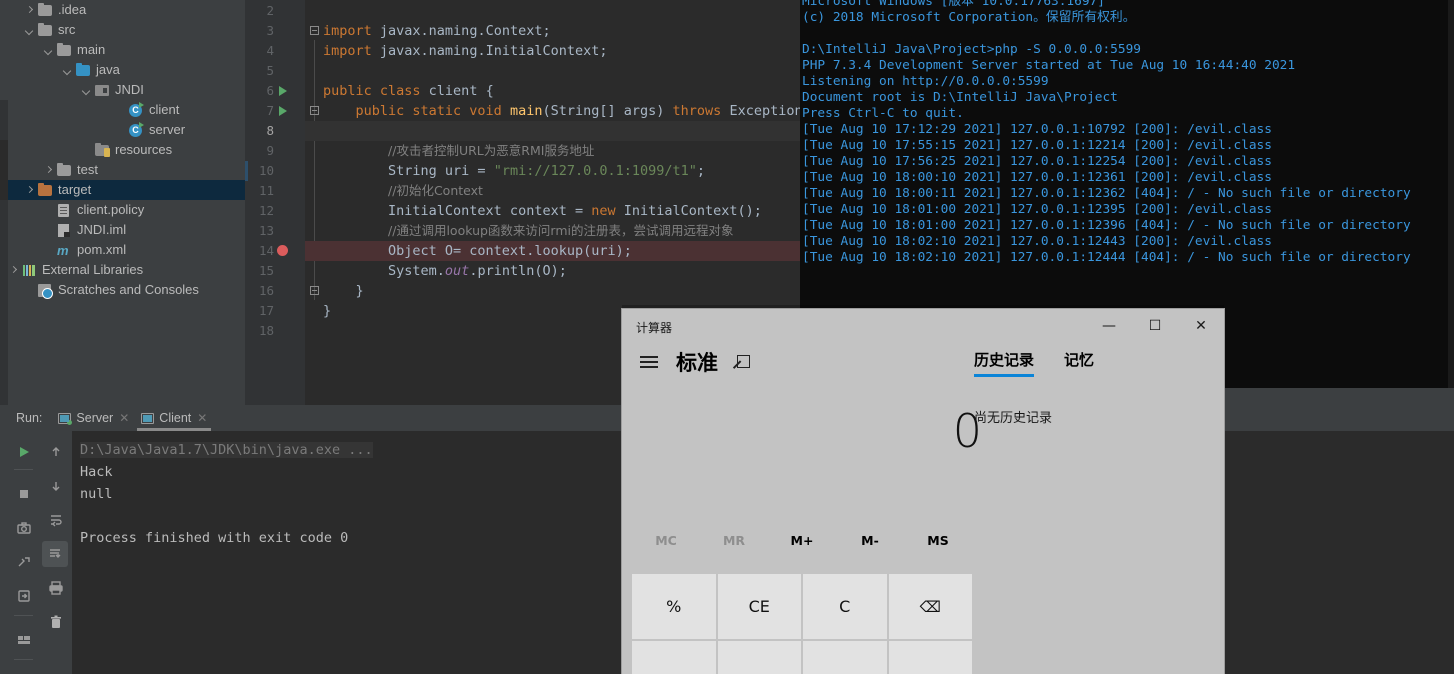  Describe the element at coordinates (23, 528) in the screenshot. I see `camera-icon` at that location.